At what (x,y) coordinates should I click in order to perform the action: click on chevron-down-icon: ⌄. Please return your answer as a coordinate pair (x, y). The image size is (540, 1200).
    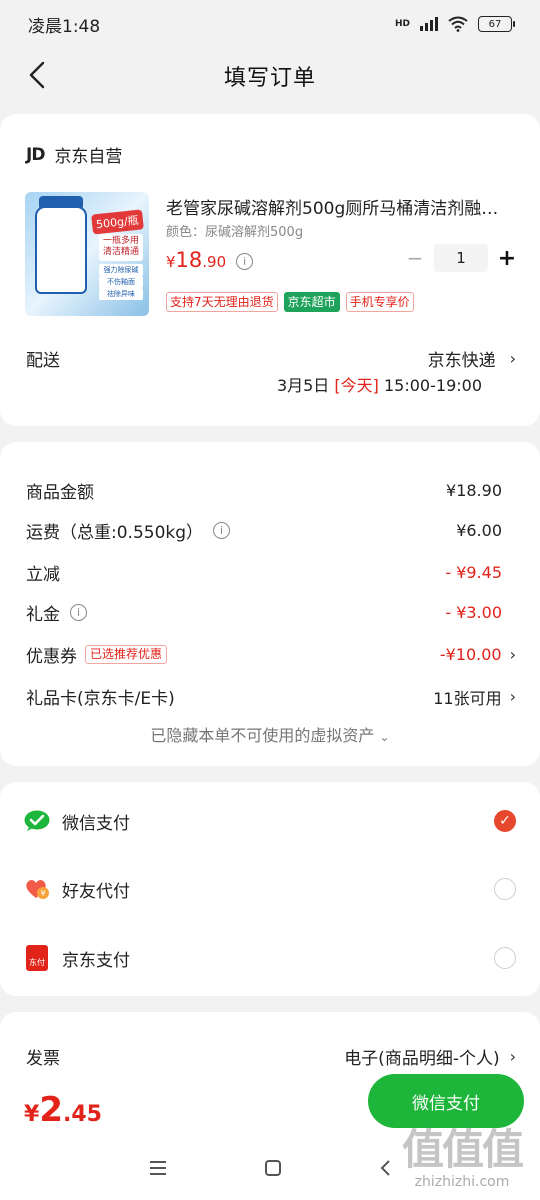
    Looking at the image, I should click on (384, 737).